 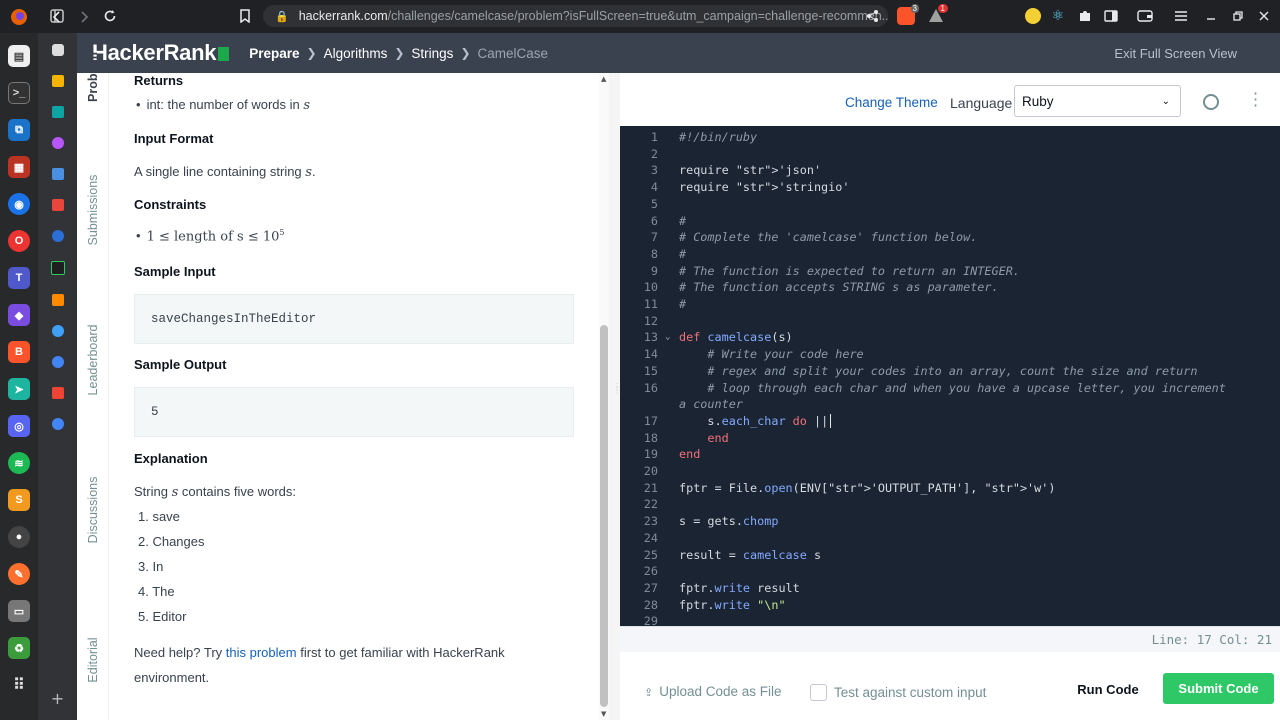 What do you see at coordinates (945, 619) in the screenshot?
I see `code-line: 29` at bounding box center [945, 619].